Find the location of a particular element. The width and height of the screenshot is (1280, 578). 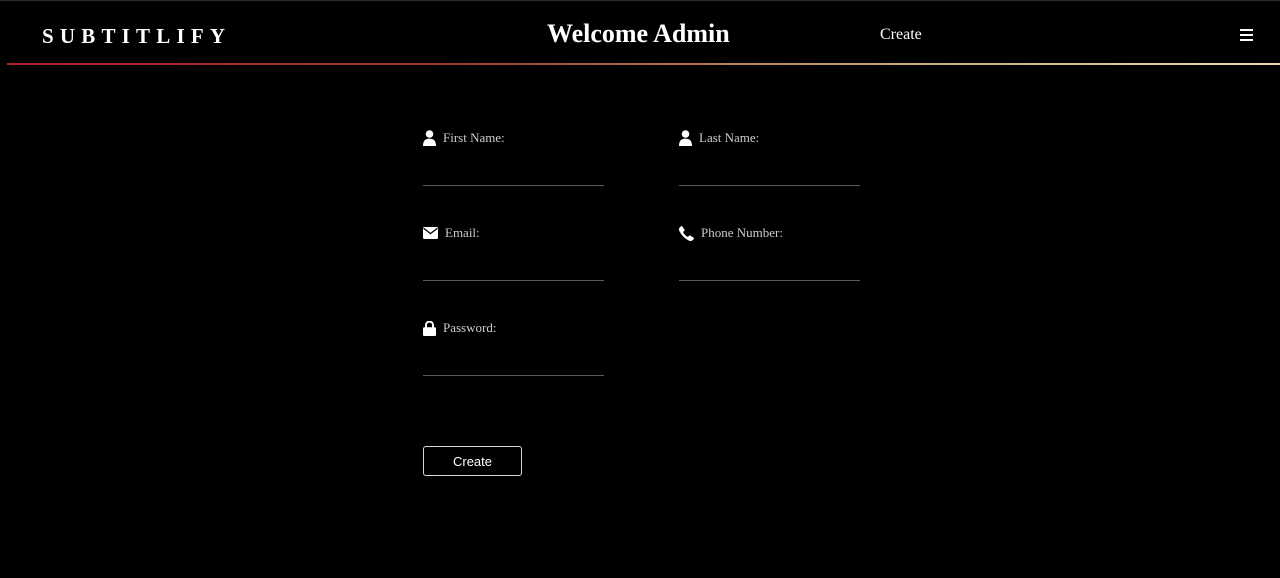

email-label: Email: is located at coordinates (462, 232).